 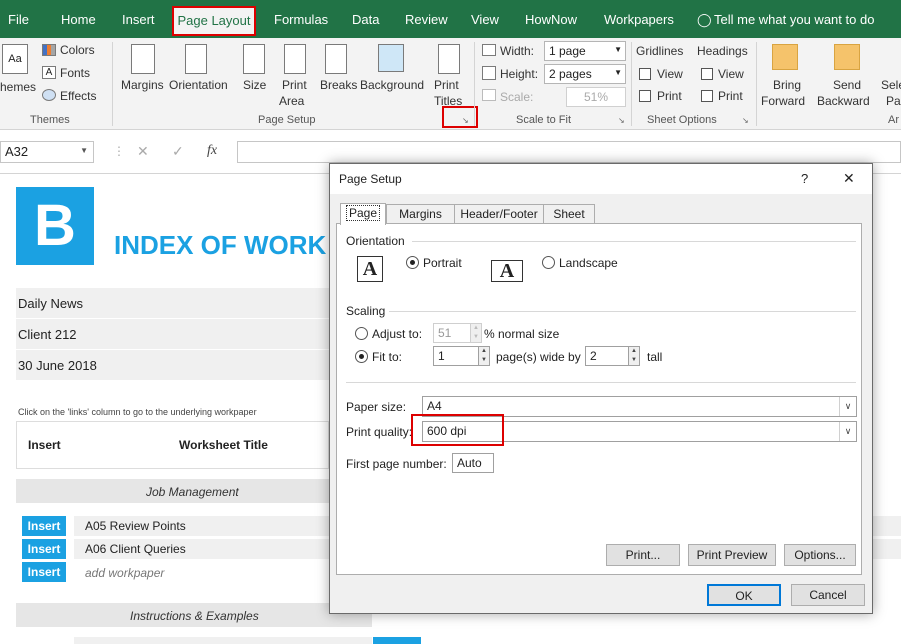 I want to click on send-backward-line2: Backward, so click(x=843, y=101).